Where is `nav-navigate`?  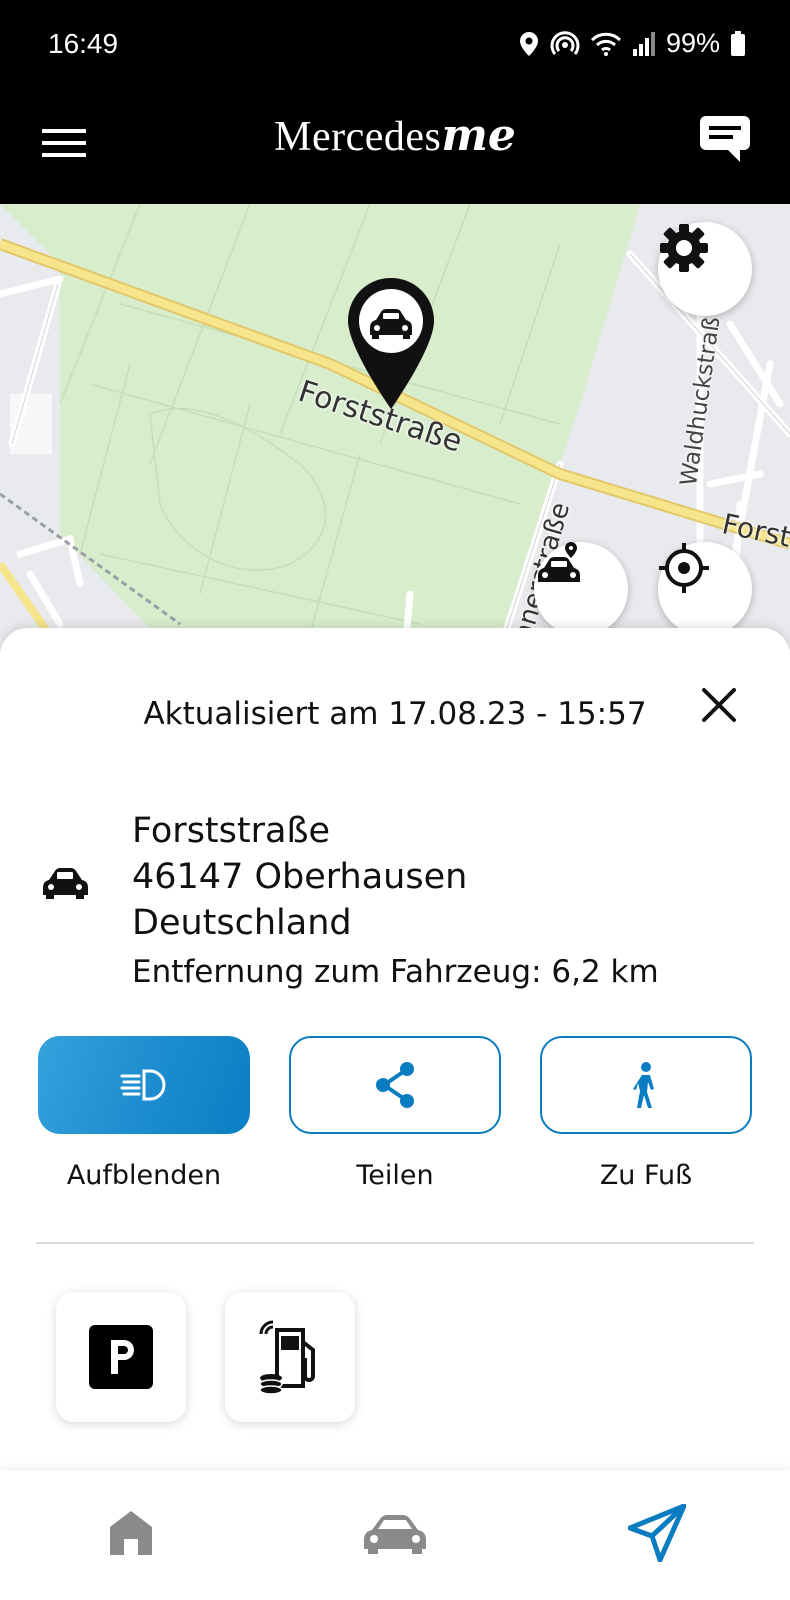
nav-navigate is located at coordinates (657, 1533).